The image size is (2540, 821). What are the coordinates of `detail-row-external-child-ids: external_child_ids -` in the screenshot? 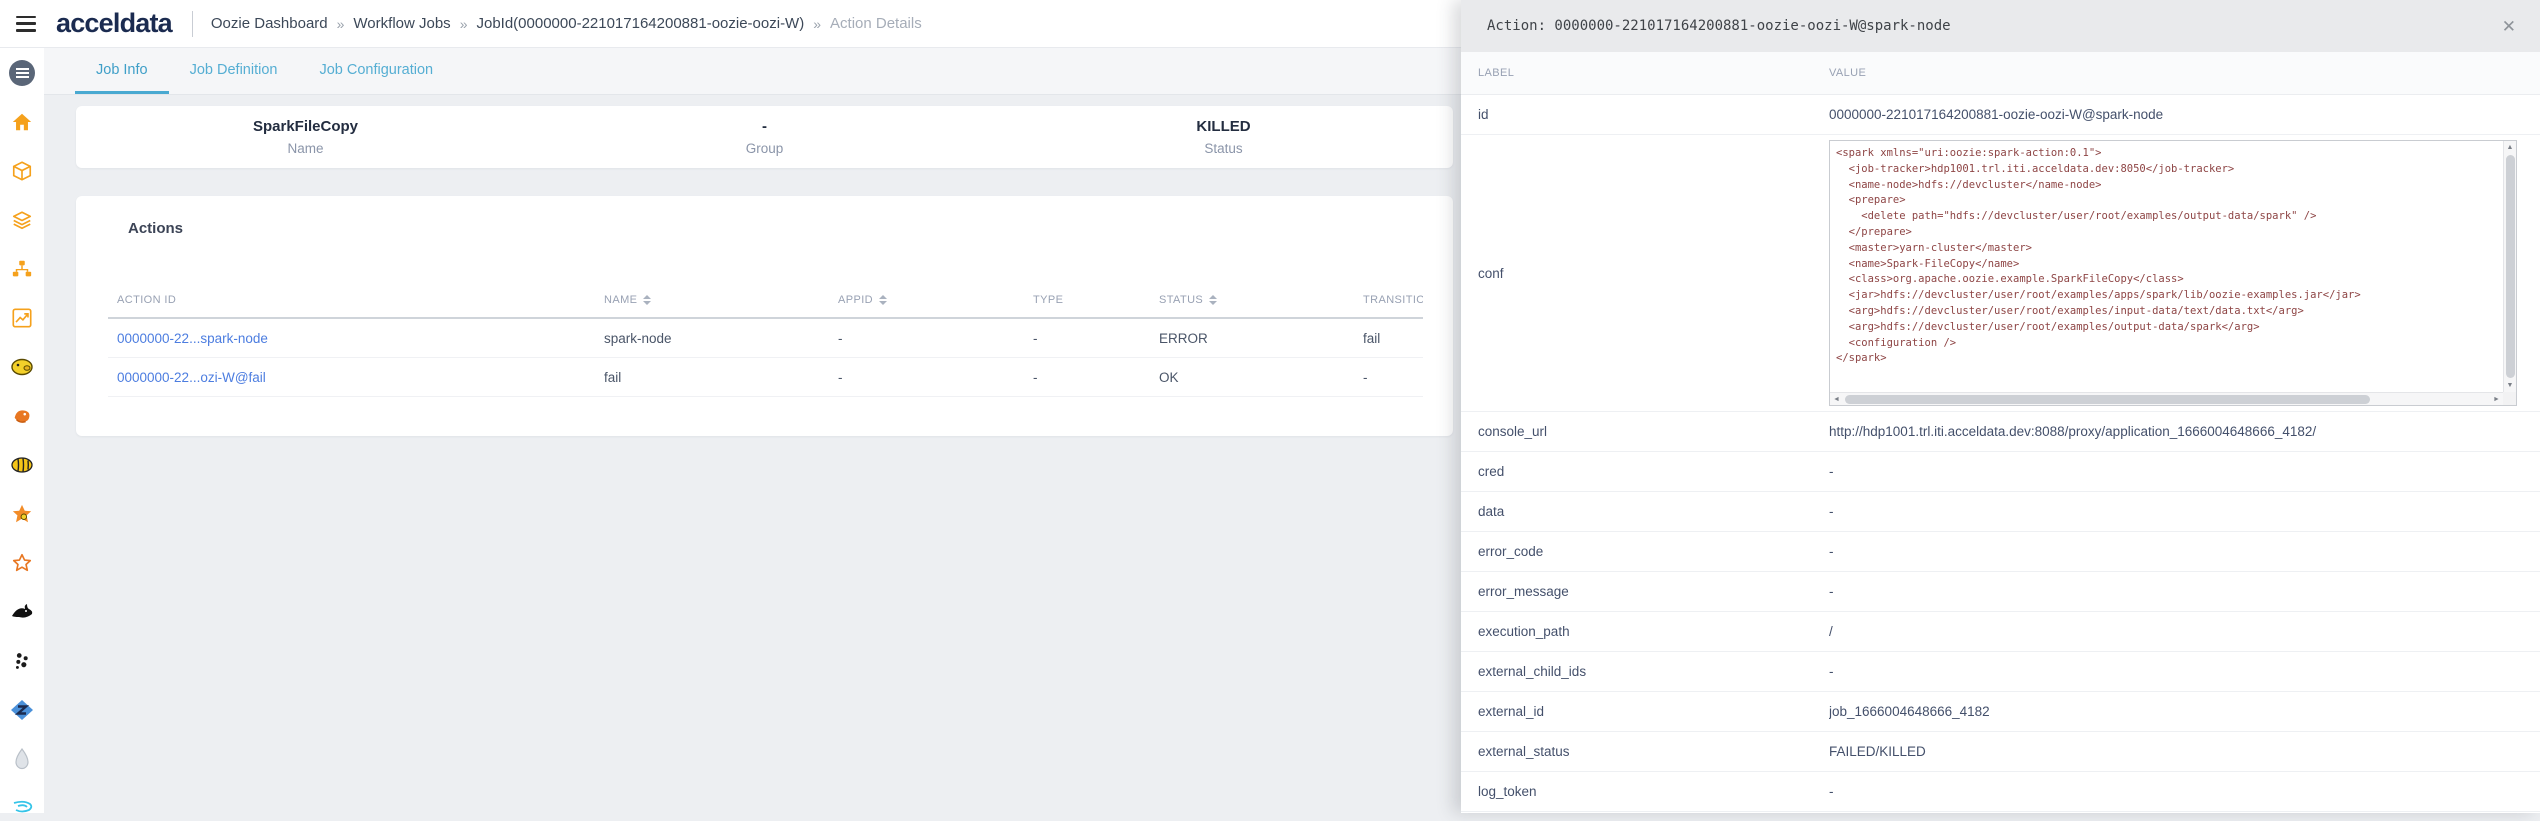 It's located at (2000, 672).